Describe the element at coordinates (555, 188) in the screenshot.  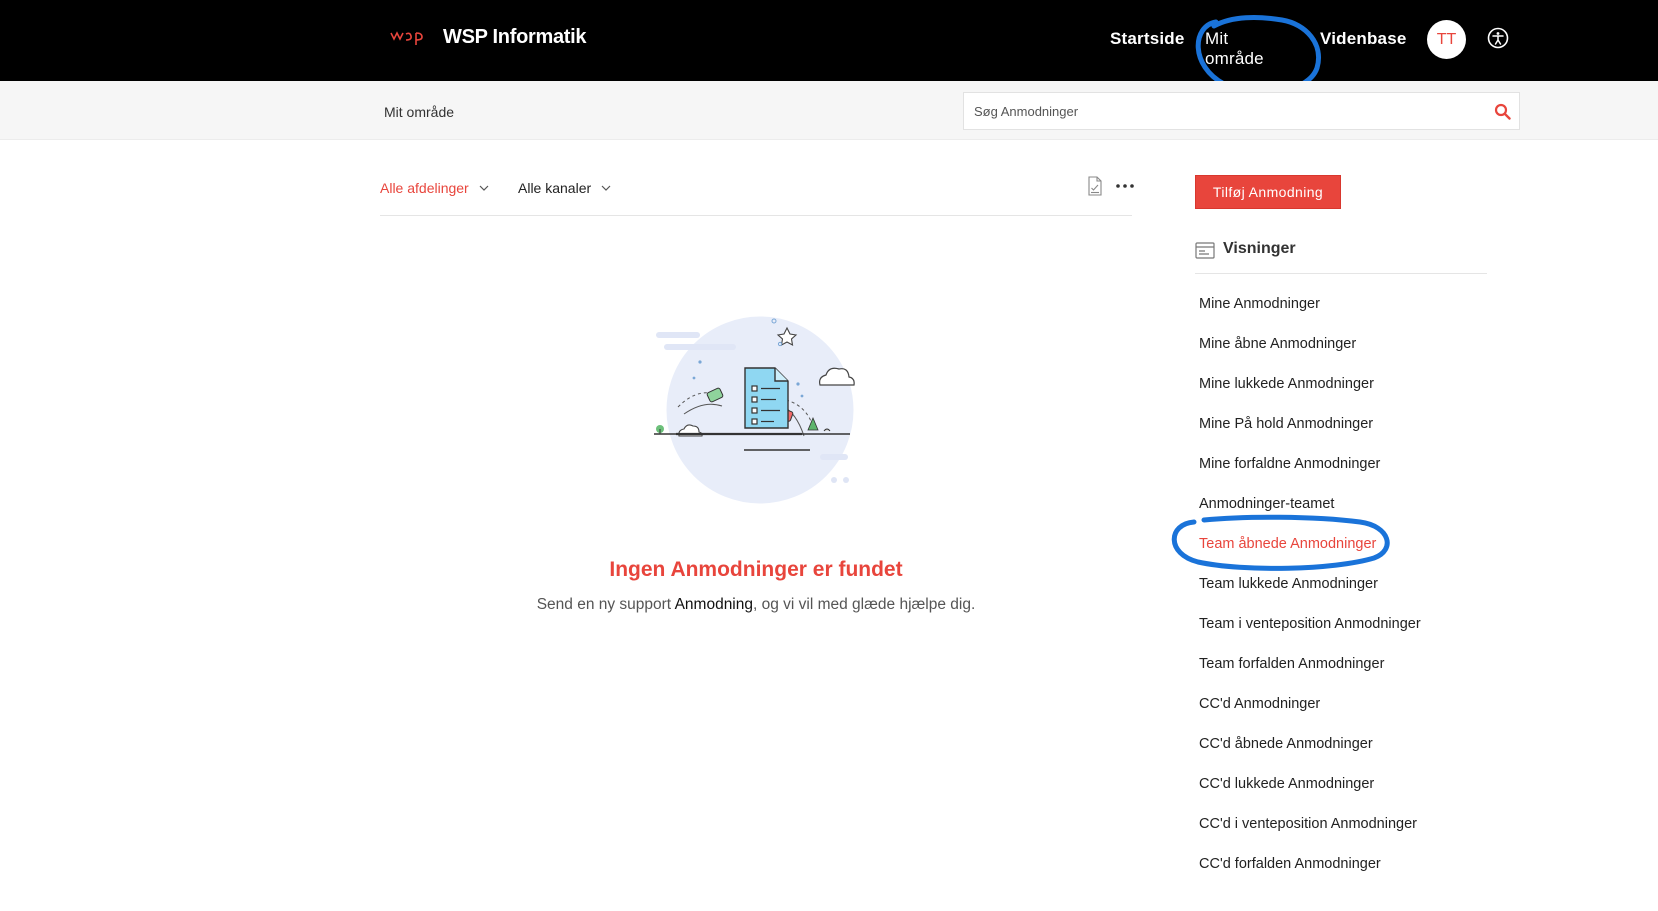
I see `channel-filter-label: Alle kanaler` at that location.